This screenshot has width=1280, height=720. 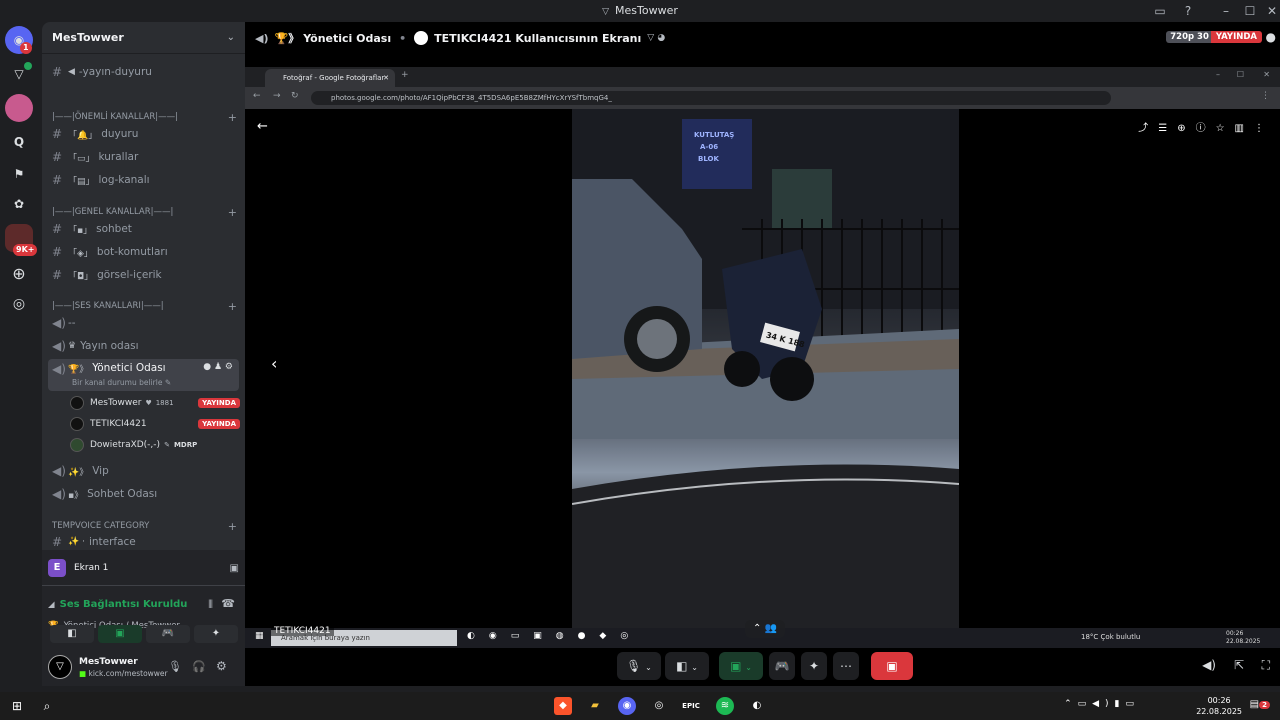 I want to click on viewer-icon: ▽ ◕, so click(x=656, y=38).